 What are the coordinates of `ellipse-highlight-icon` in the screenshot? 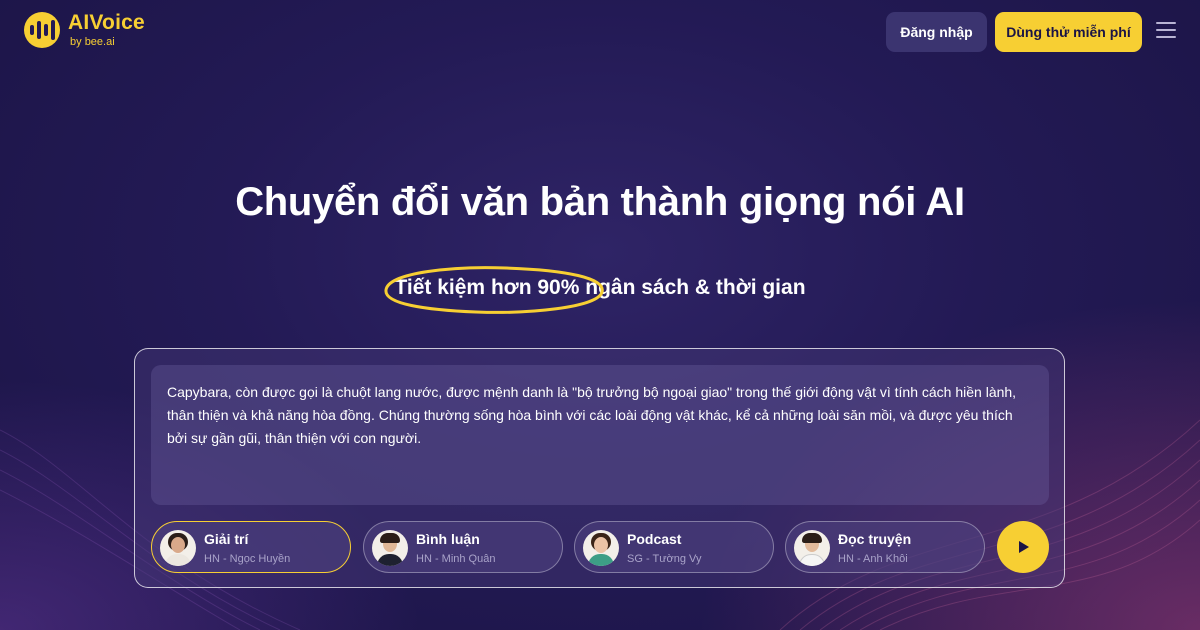 It's located at (494, 290).